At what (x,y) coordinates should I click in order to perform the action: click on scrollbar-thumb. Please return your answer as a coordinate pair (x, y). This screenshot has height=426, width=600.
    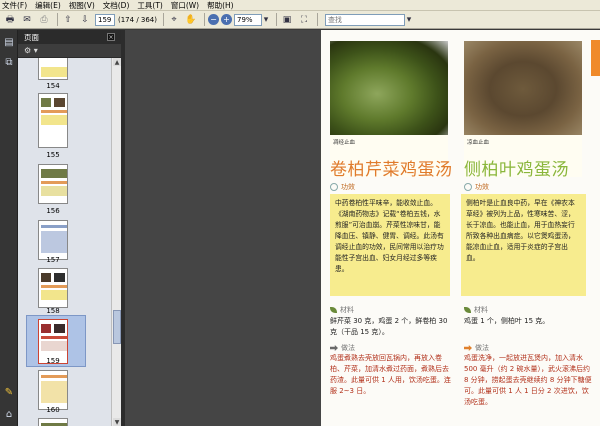
    Looking at the image, I should click on (117, 327).